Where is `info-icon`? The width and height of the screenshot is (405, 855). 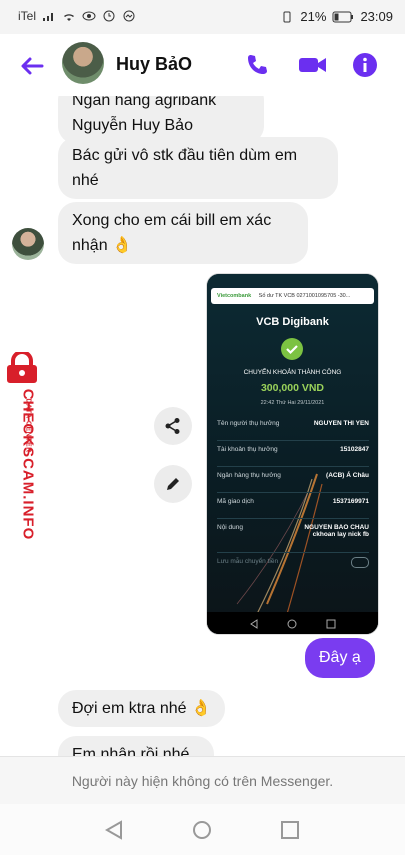 info-icon is located at coordinates (365, 65).